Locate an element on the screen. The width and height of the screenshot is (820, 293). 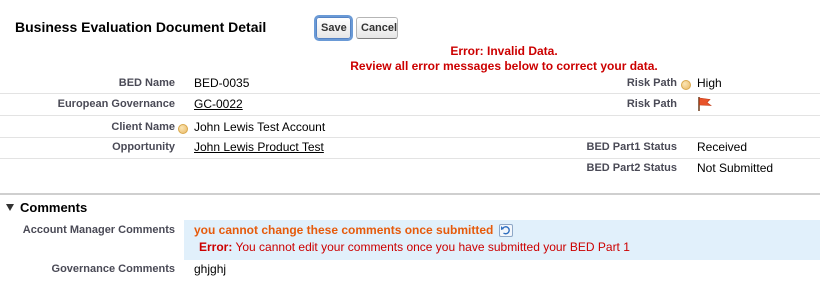
risk-path-value: High is located at coordinates (709, 83).